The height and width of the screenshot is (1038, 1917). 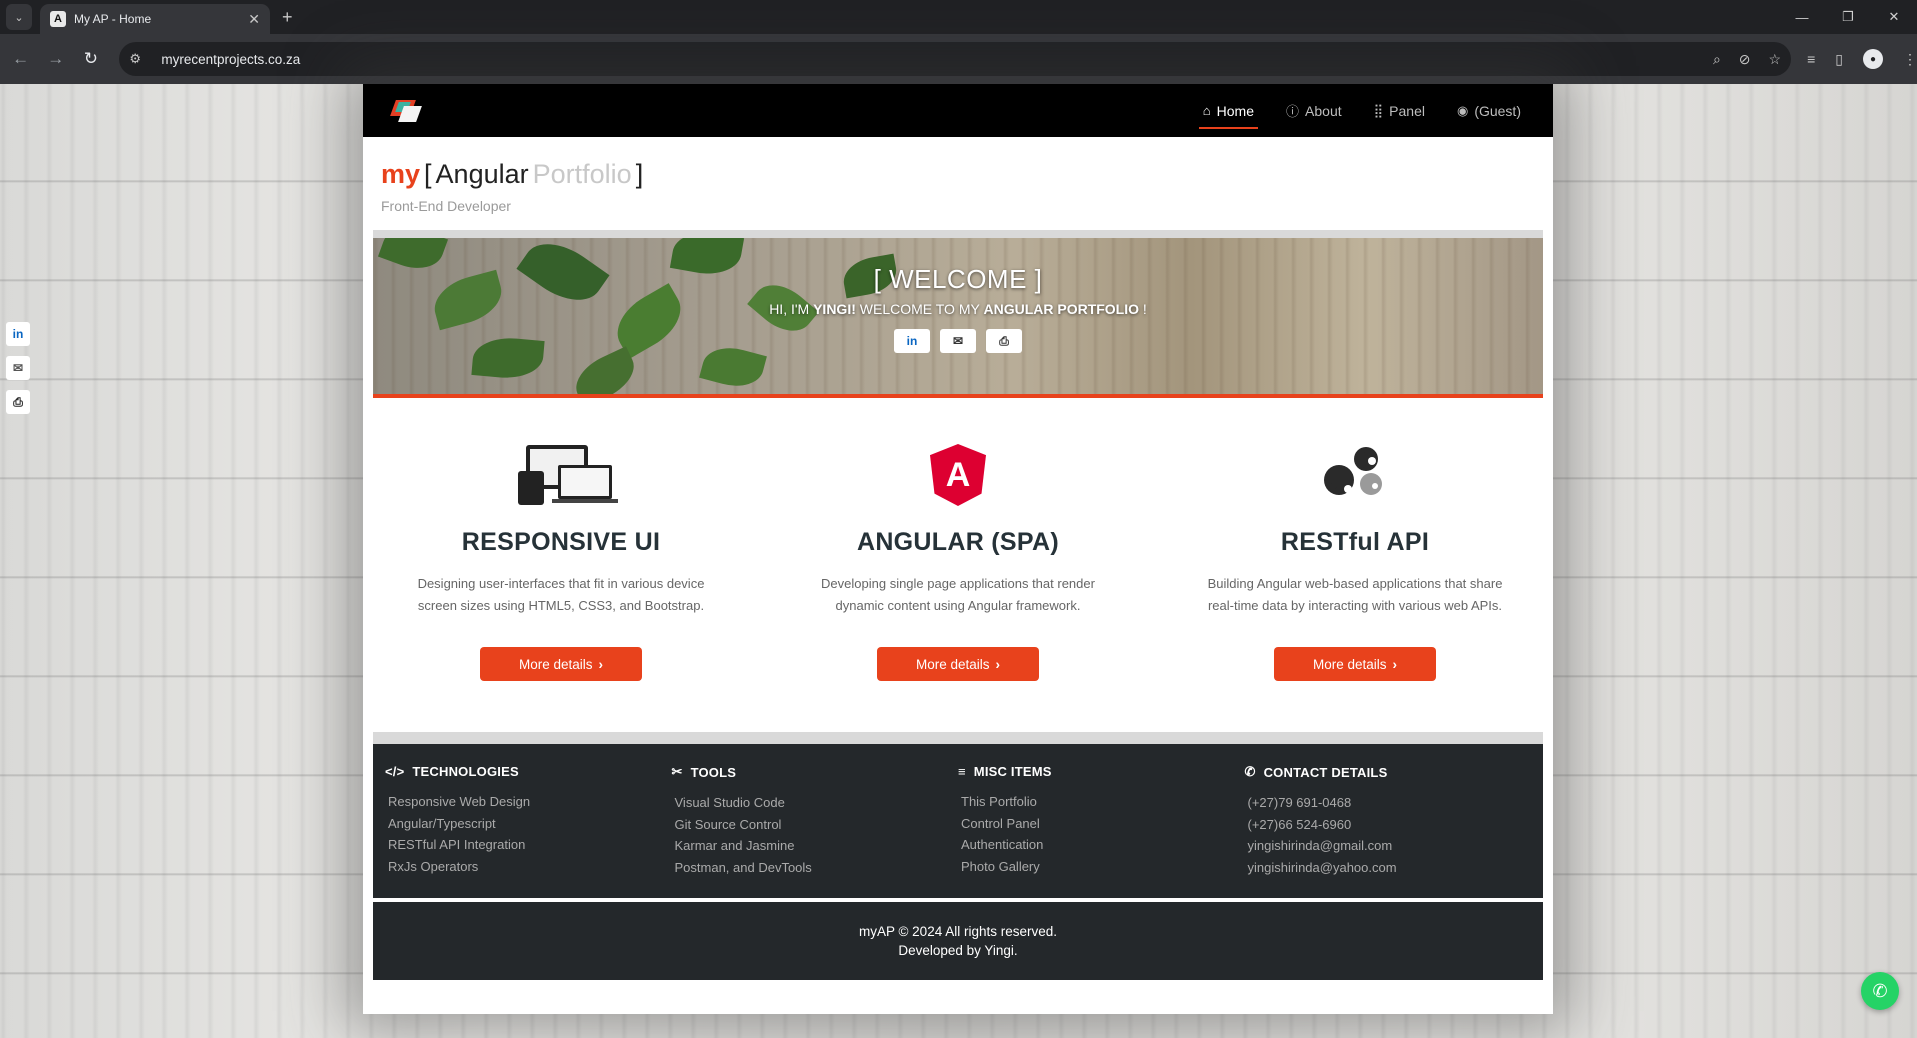 I want to click on side-panel-icon: ▯, so click(x=1839, y=59).